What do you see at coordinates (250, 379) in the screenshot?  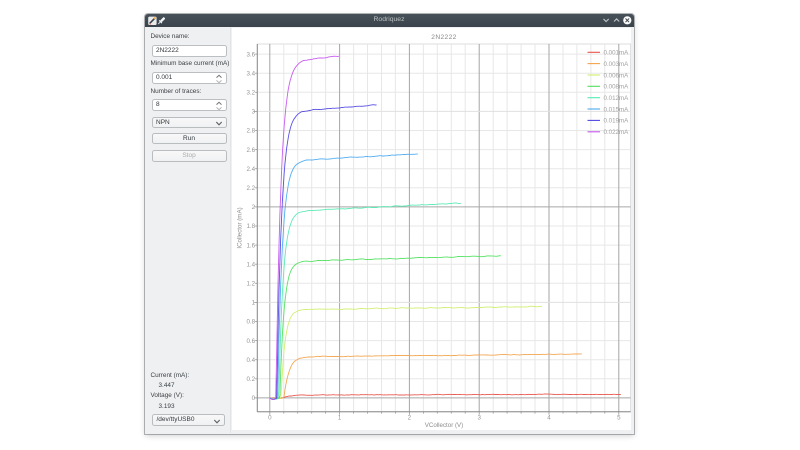 I see `svg-text: 0.2` at bounding box center [250, 379].